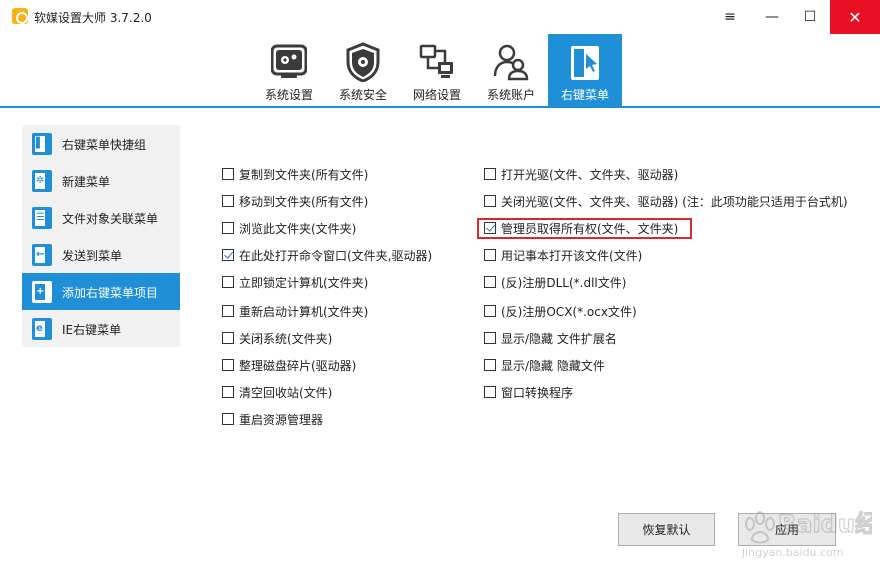  I want to click on option-toggle-file-extensions: 显示/隐藏 文件扩展名, so click(550, 338).